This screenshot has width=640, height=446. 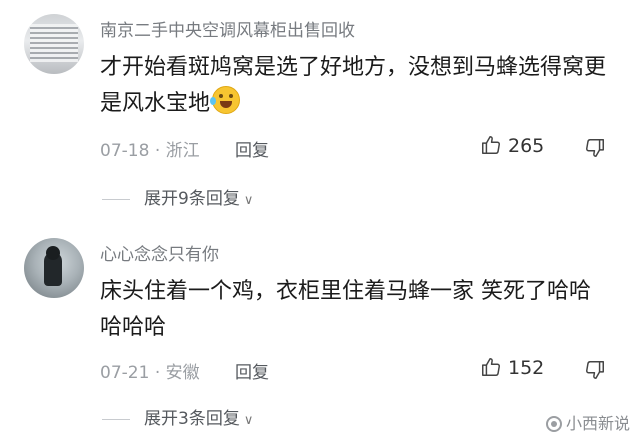 What do you see at coordinates (225, 100) in the screenshot?
I see `laughing-tears-emoji-icon` at bounding box center [225, 100].